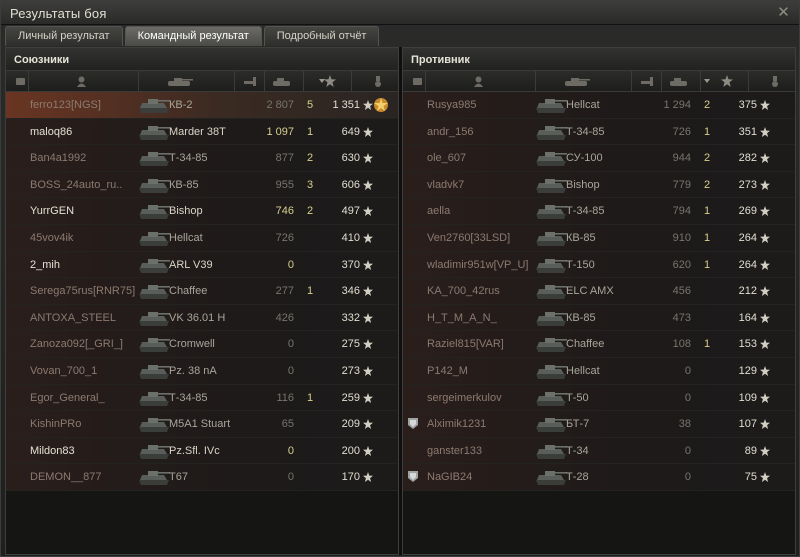  I want to click on tab-detailed: Подробный отчёт, so click(321, 36).